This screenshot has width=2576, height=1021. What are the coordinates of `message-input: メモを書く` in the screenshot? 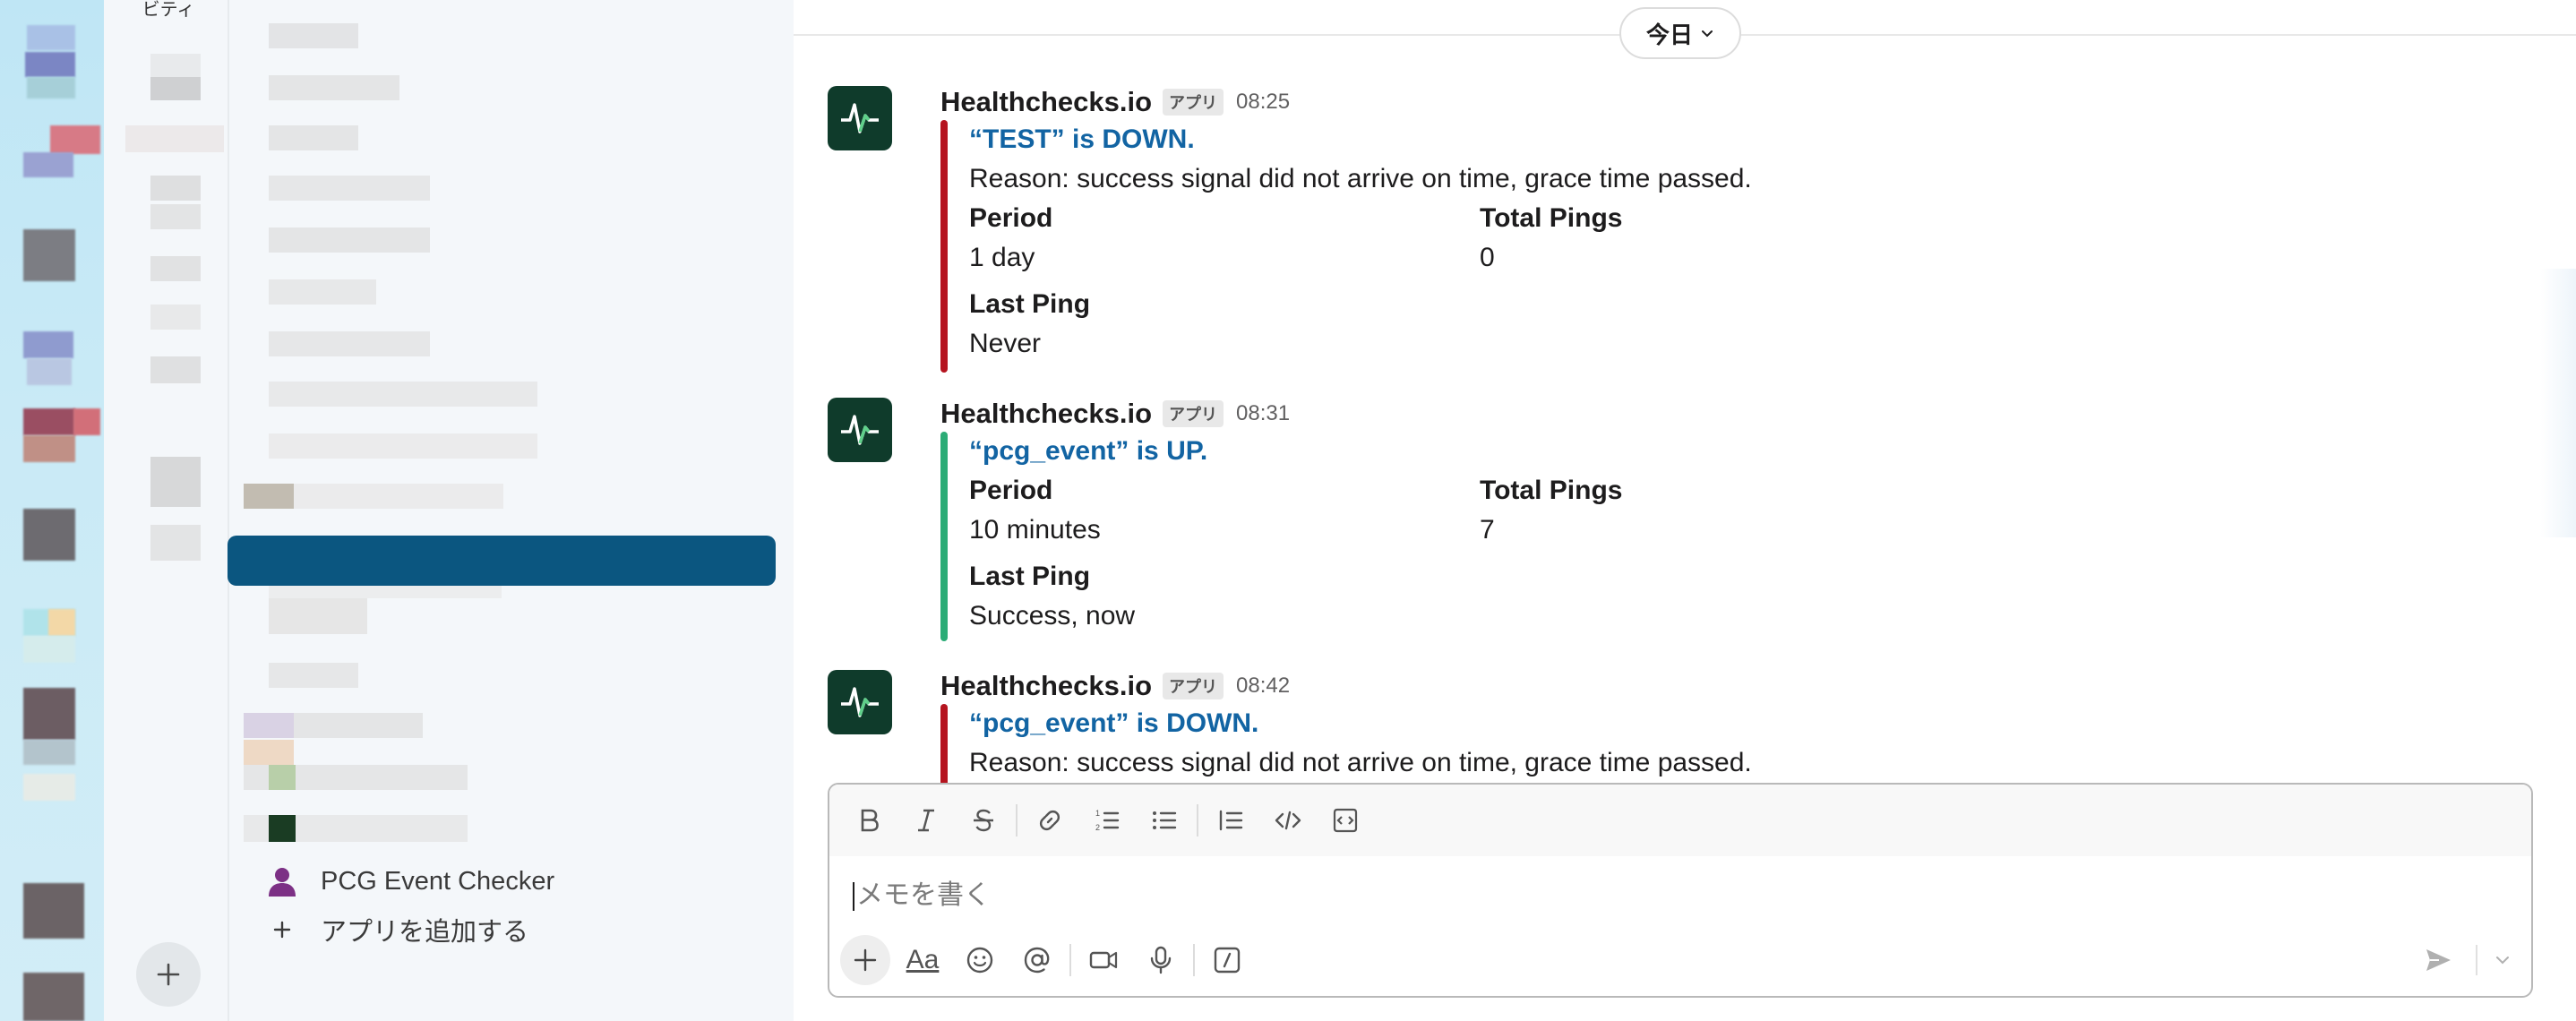 It's located at (1680, 896).